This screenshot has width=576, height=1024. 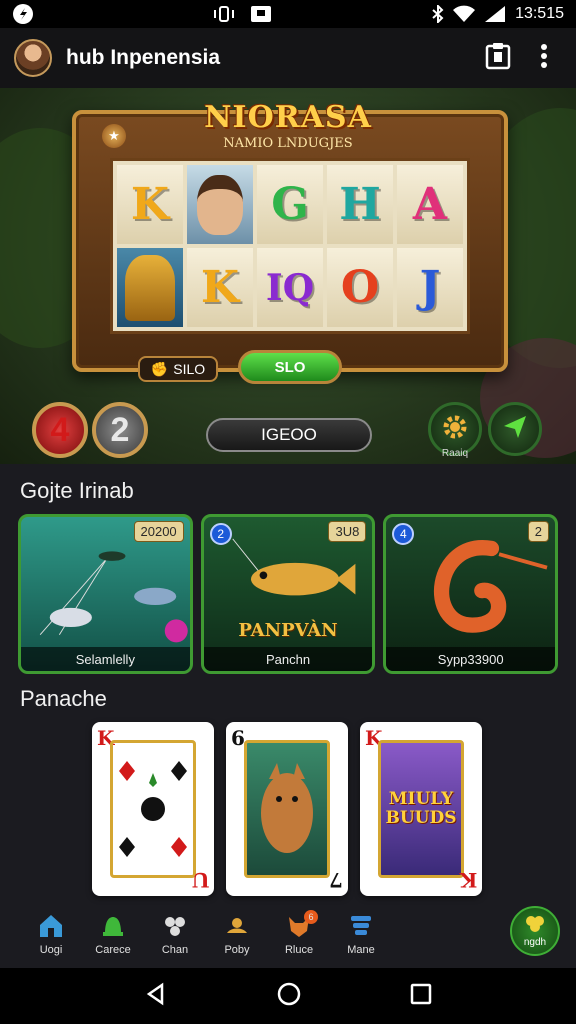 What do you see at coordinates (360, 204) in the screenshot?
I see `reel-symbol: H` at bounding box center [360, 204].